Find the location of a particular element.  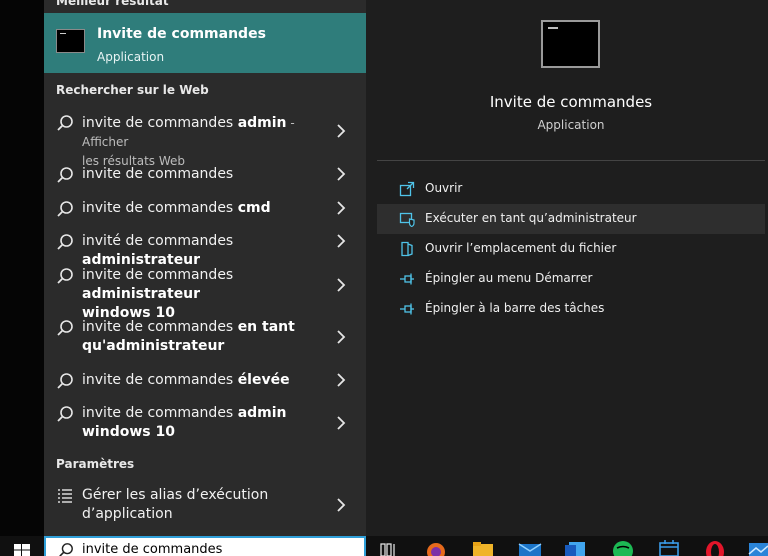

firefox-icon is located at coordinates (436, 548).